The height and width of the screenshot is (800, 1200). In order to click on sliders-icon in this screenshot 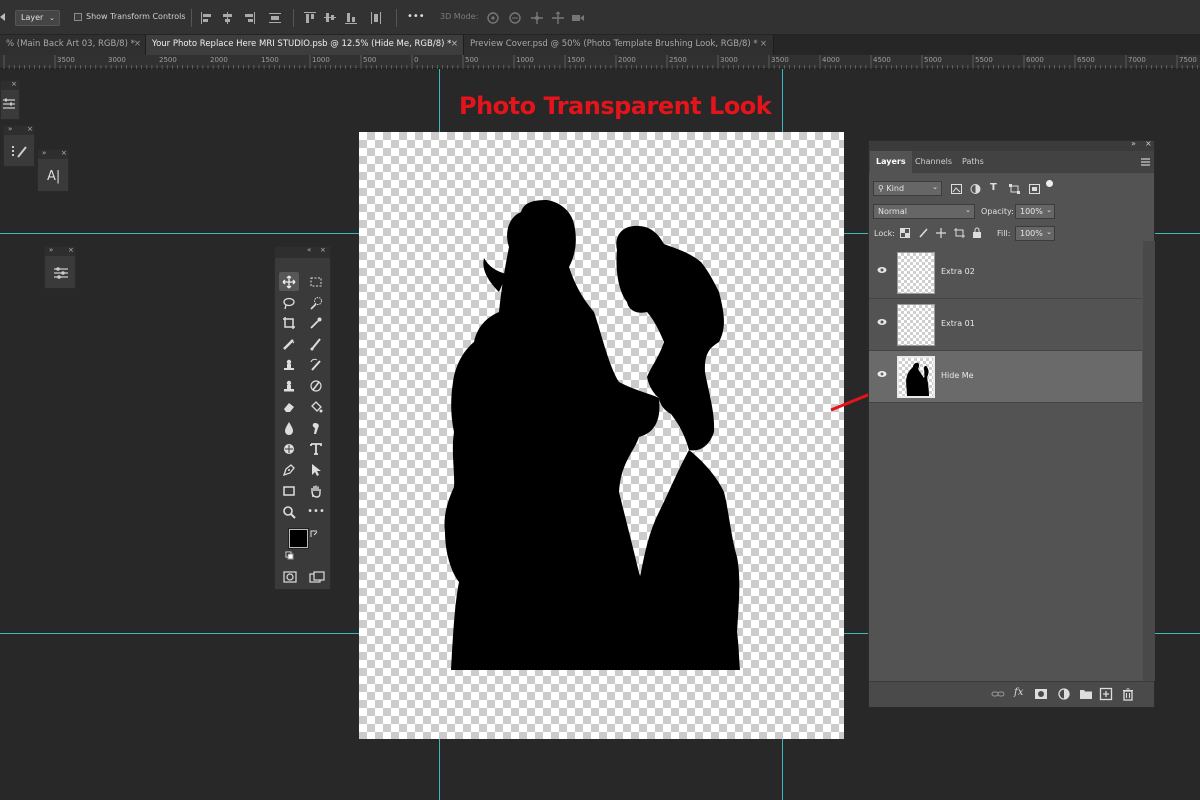, I will do `click(61, 274)`.